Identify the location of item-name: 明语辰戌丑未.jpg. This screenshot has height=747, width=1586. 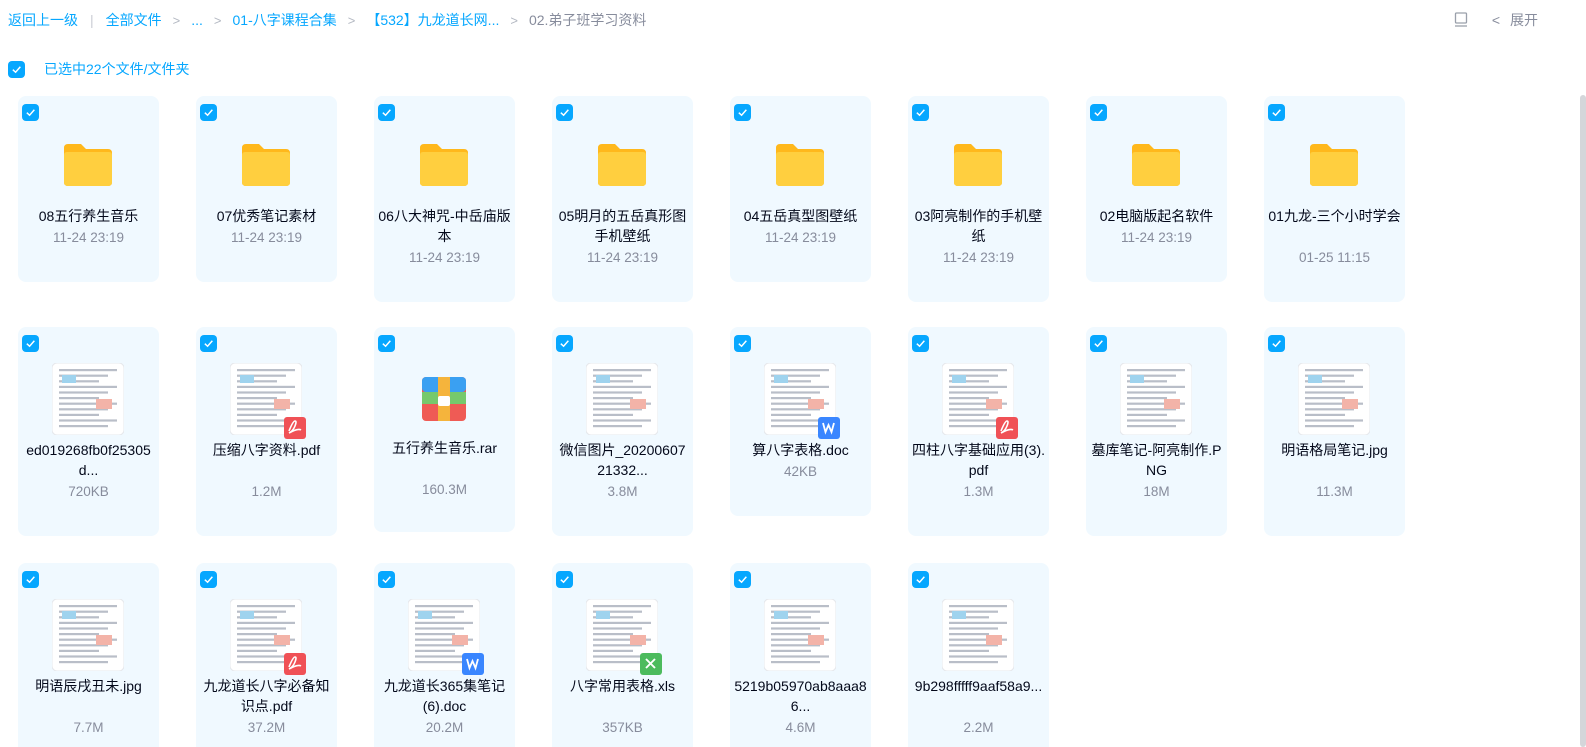
(88, 686).